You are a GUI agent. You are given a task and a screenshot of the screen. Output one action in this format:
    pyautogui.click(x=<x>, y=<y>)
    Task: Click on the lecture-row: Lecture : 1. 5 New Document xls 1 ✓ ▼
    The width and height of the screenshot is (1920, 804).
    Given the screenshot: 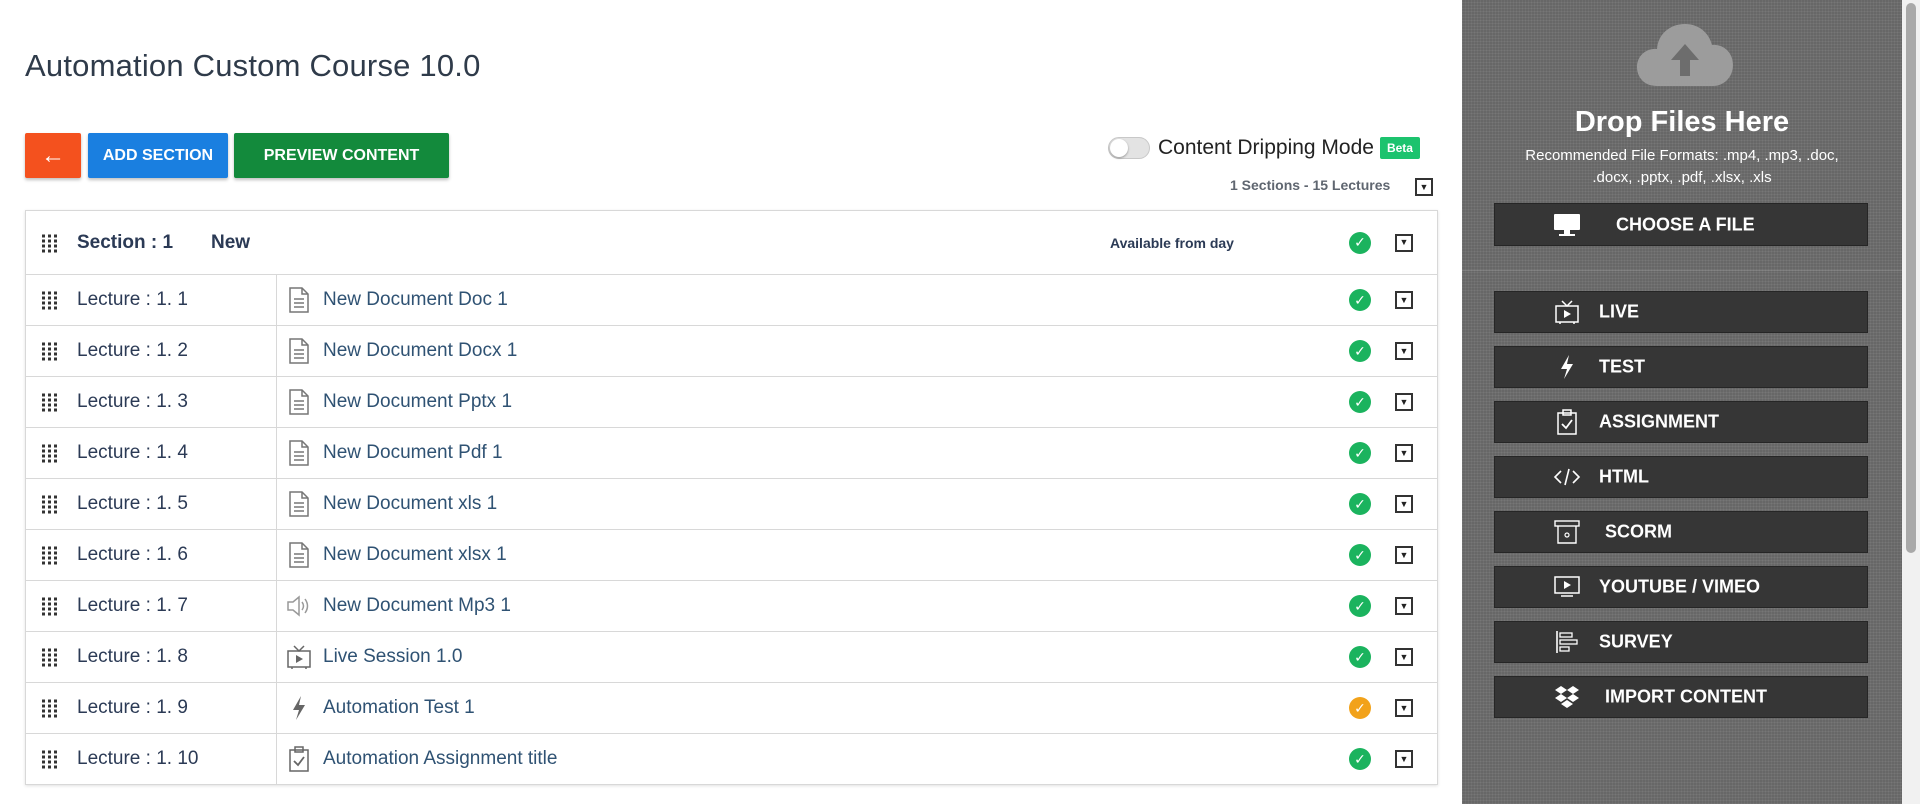 What is the action you would take?
    pyautogui.click(x=731, y=504)
    